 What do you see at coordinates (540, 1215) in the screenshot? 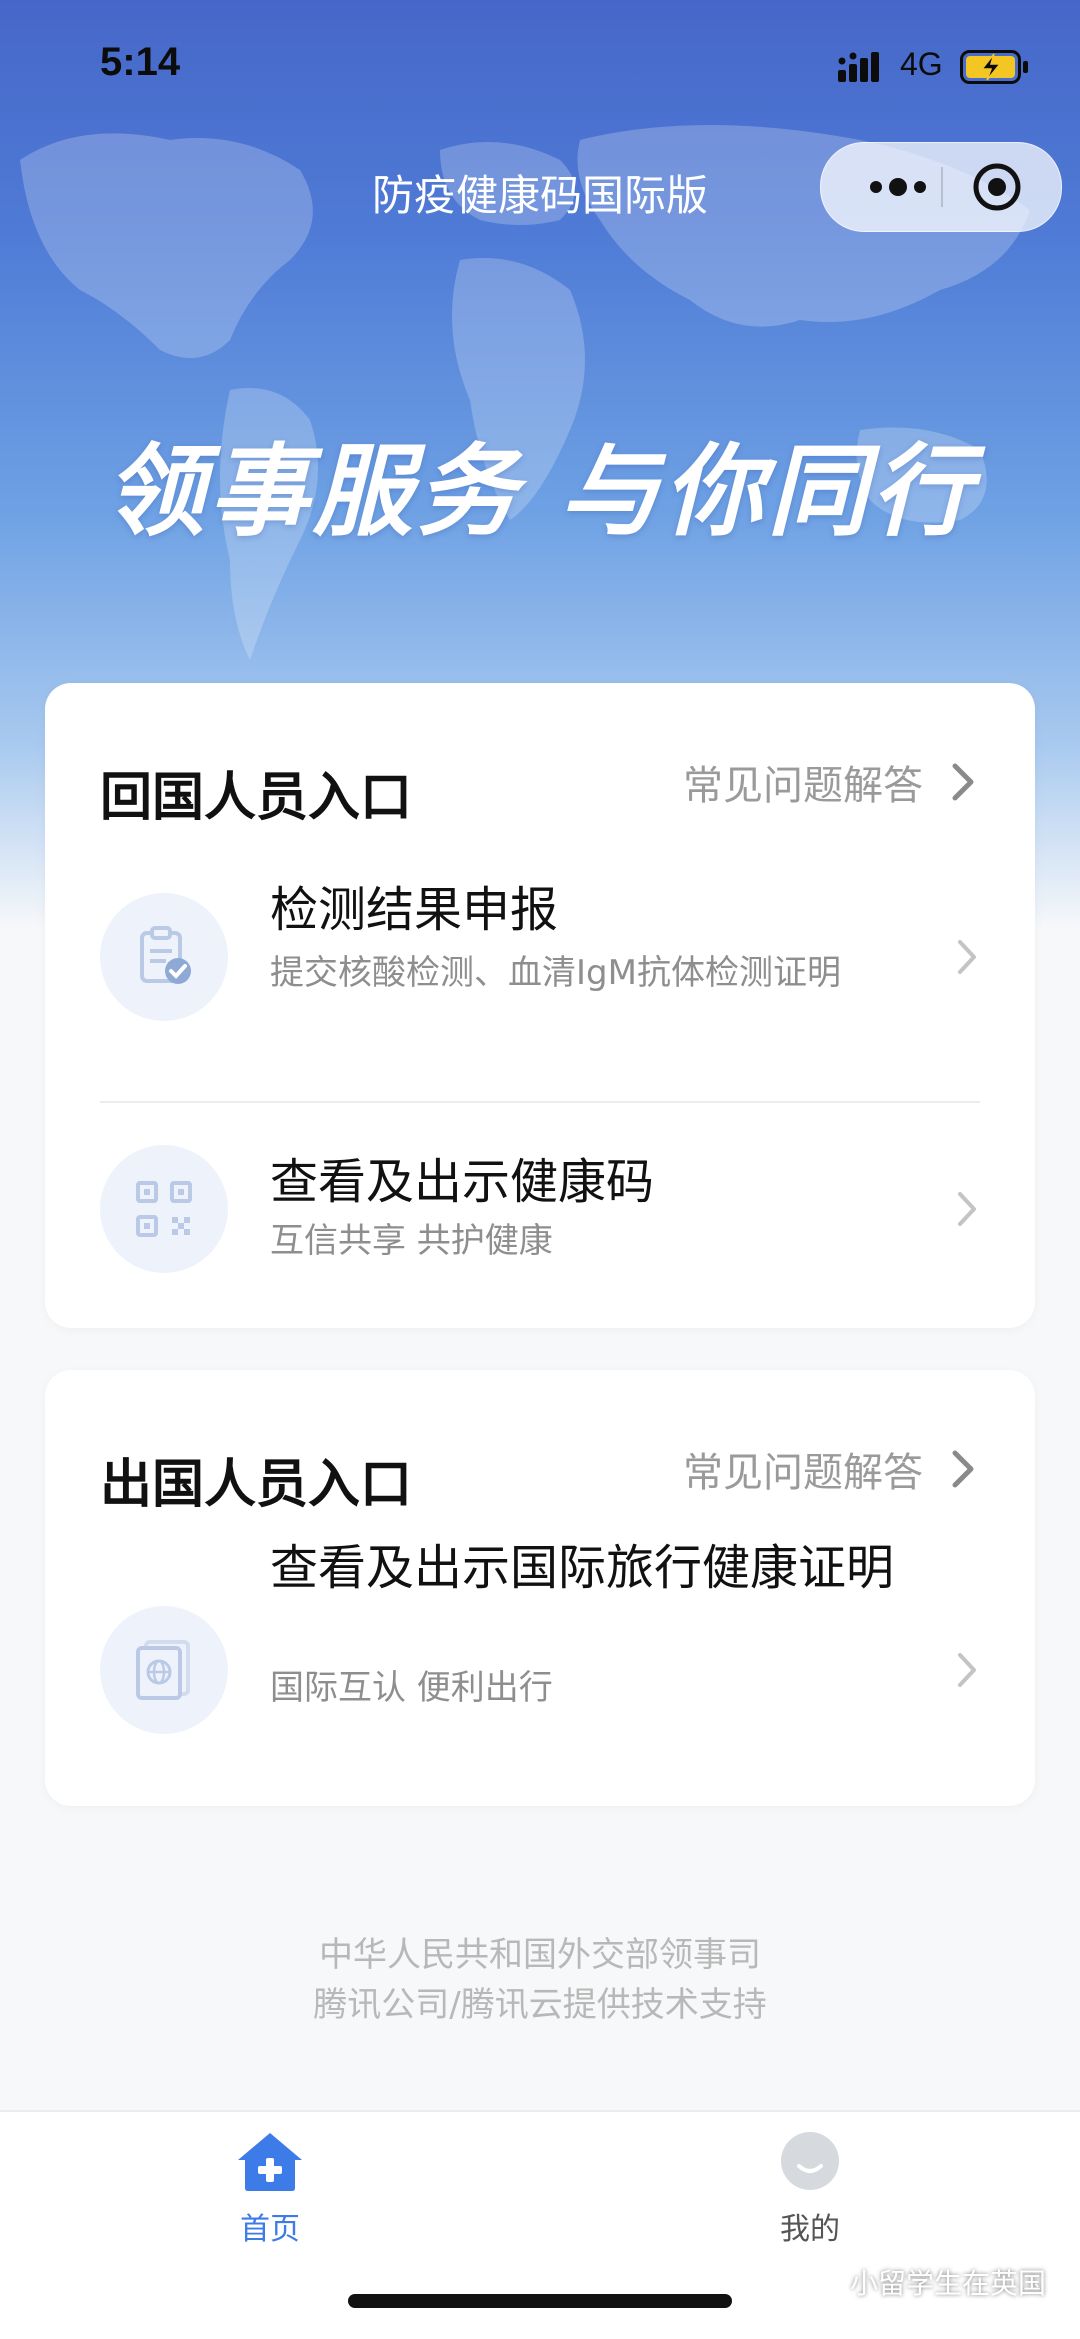
I see `view-health-code-item: 查看及出示健康码 互信共享 共护健康` at bounding box center [540, 1215].